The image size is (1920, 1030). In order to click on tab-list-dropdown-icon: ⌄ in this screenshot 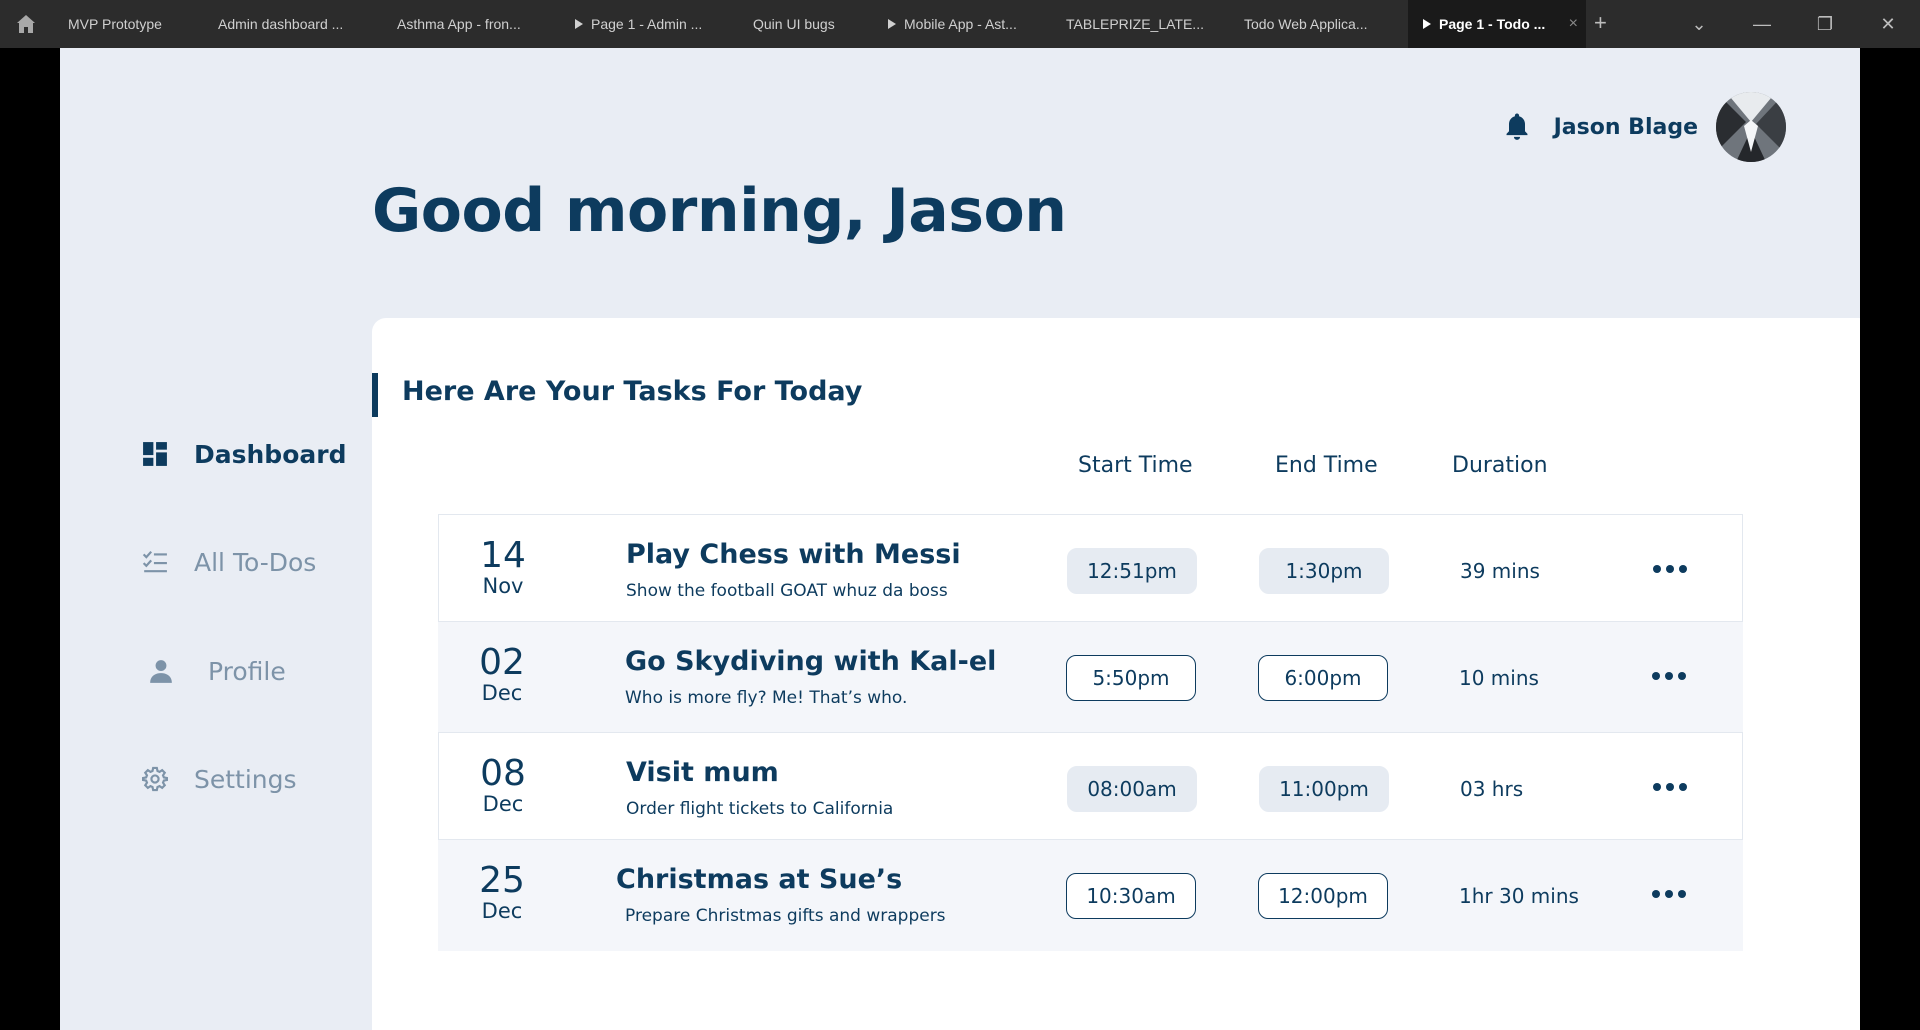, I will do `click(1699, 24)`.